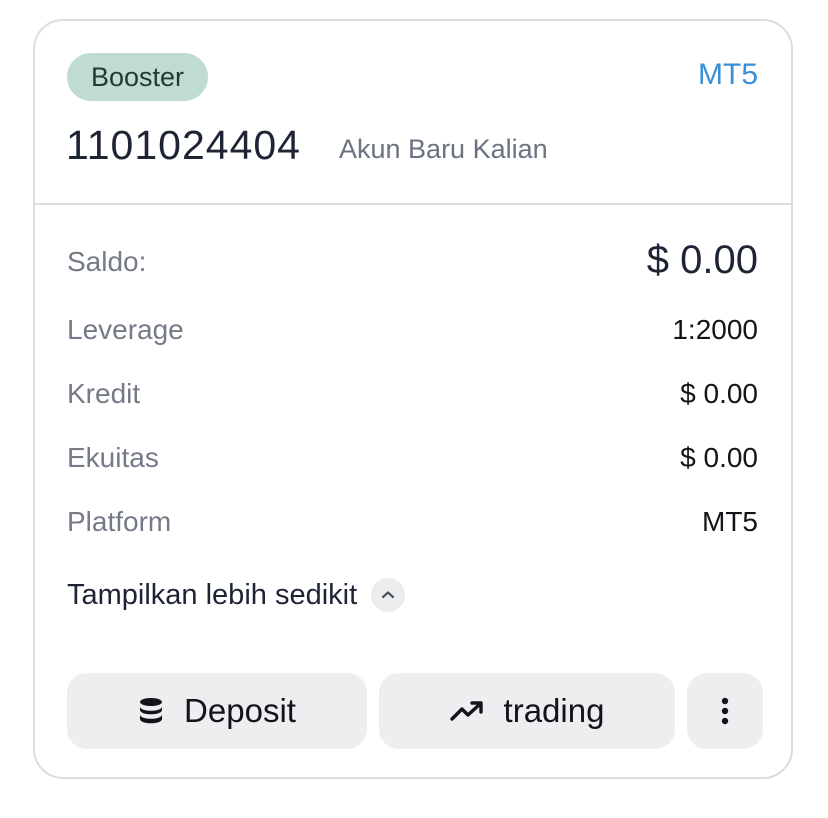 Image resolution: width=828 pixels, height=818 pixels. I want to click on show-less-label: Tampilkan lebih sedikit, so click(212, 595).